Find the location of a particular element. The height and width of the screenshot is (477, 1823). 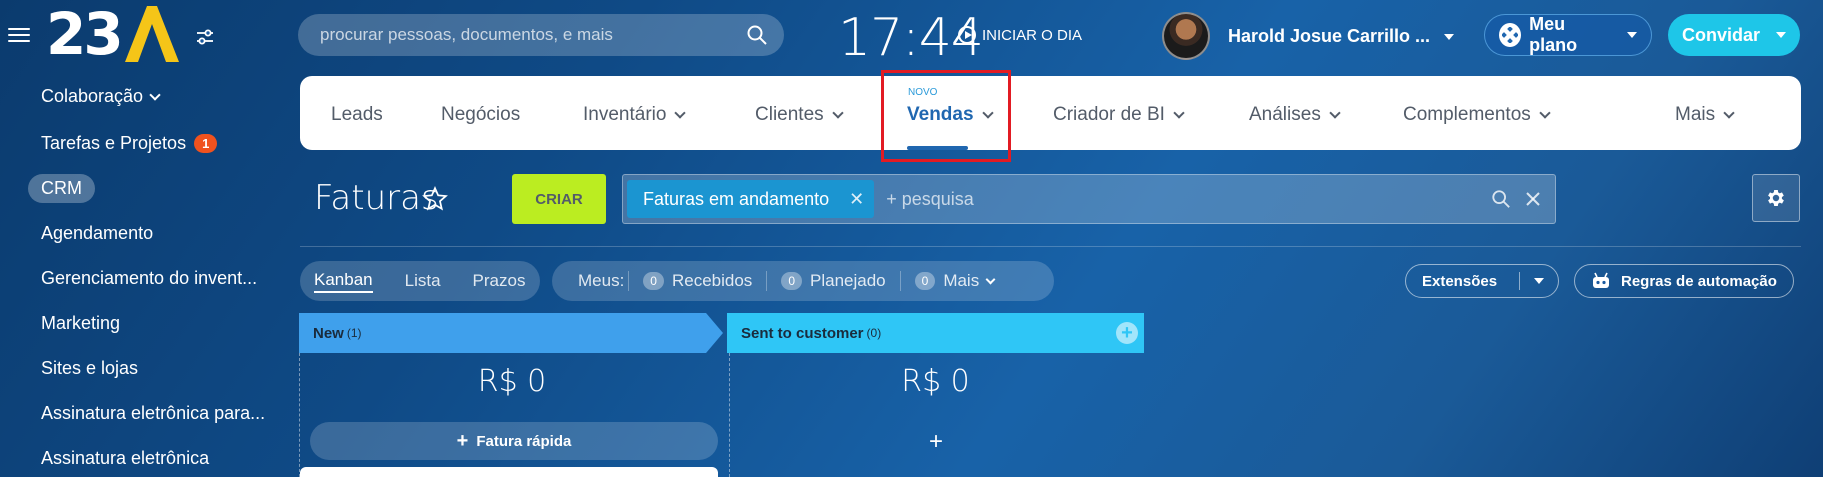

column-count: (0) is located at coordinates (874, 333).